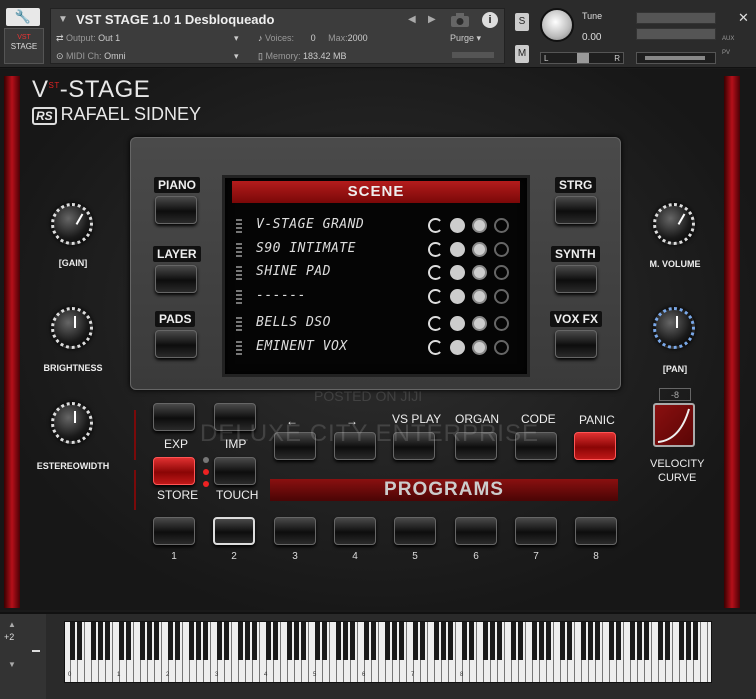 This screenshot has width=756, height=699. I want to click on scene-row-name: BELLS DSO, so click(293, 322).